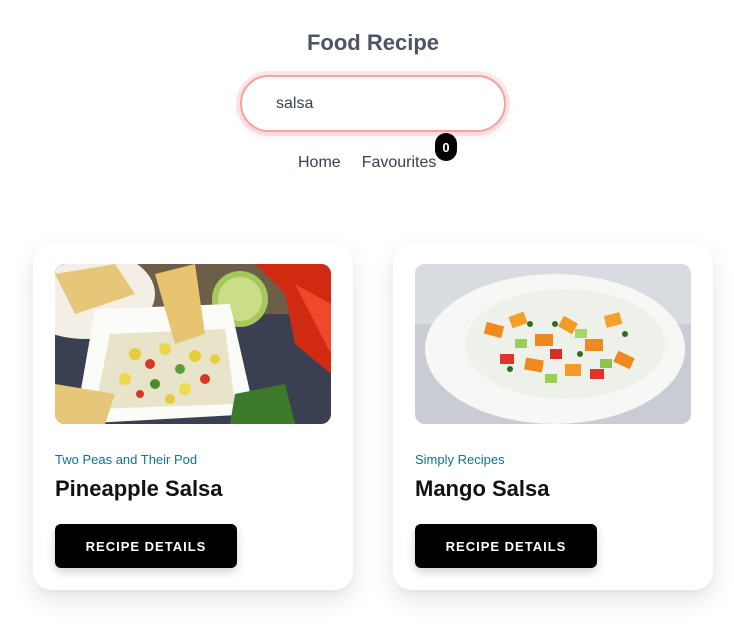 Image resolution: width=734 pixels, height=627 pixels. Describe the element at coordinates (126, 459) in the screenshot. I see `recipe-publisher: Two Peas and Their Pod` at that location.